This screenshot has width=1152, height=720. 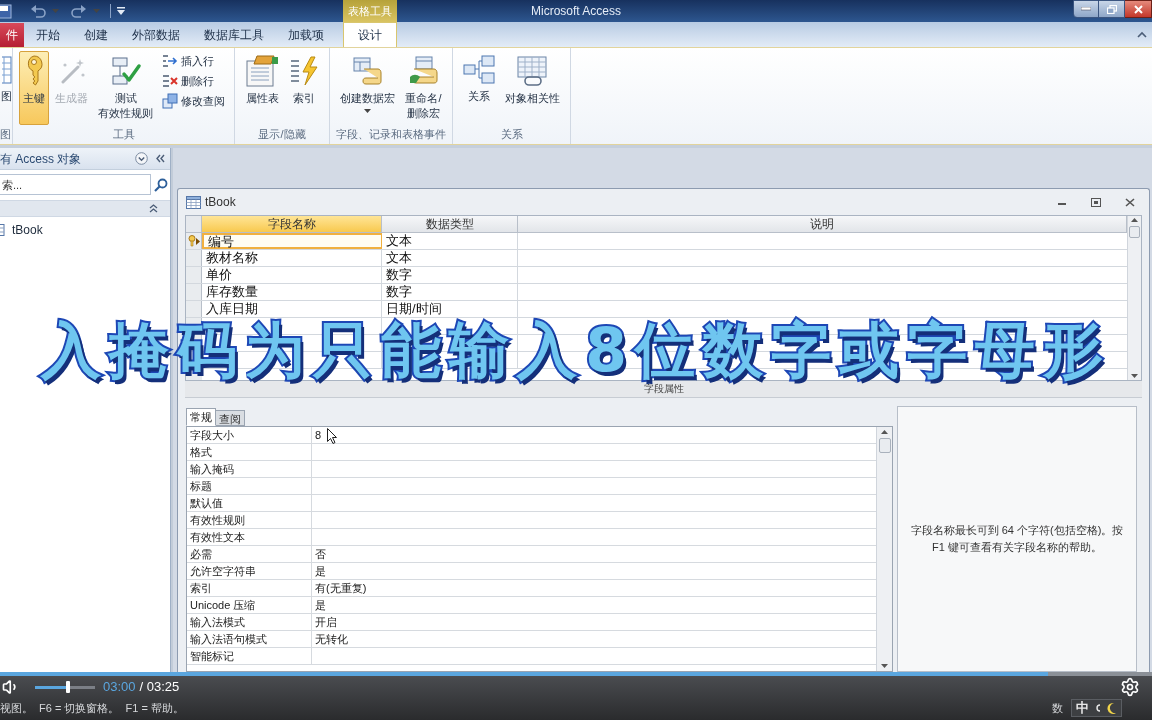 I want to click on column-header: 数据类型, so click(x=450, y=224).